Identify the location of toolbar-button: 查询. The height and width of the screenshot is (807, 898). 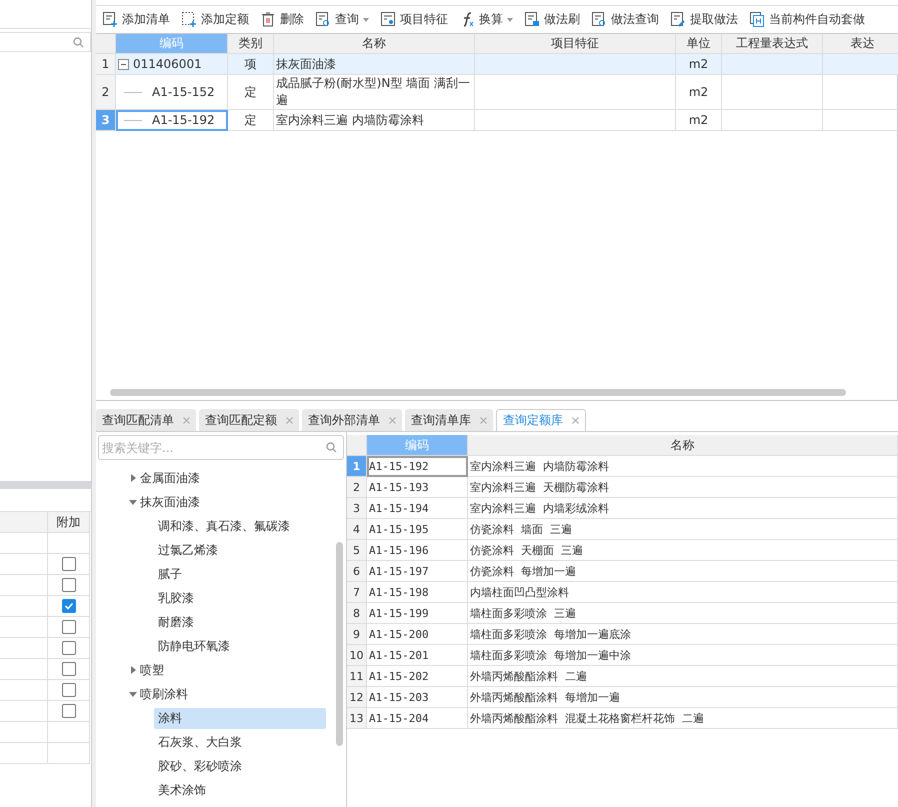
(342, 19).